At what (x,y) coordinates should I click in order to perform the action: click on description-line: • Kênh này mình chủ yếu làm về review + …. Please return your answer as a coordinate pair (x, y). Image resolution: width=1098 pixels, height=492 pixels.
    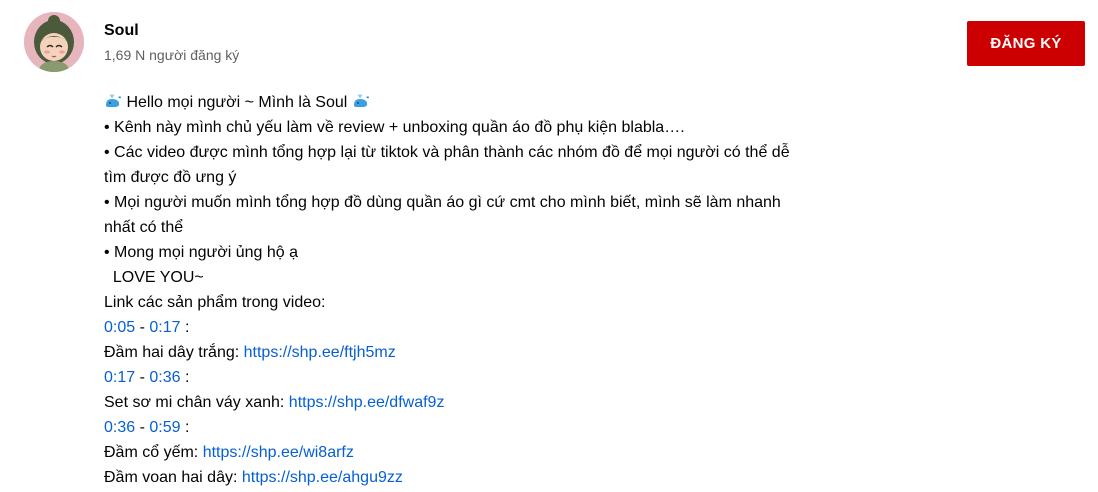
    Looking at the image, I should click on (394, 127).